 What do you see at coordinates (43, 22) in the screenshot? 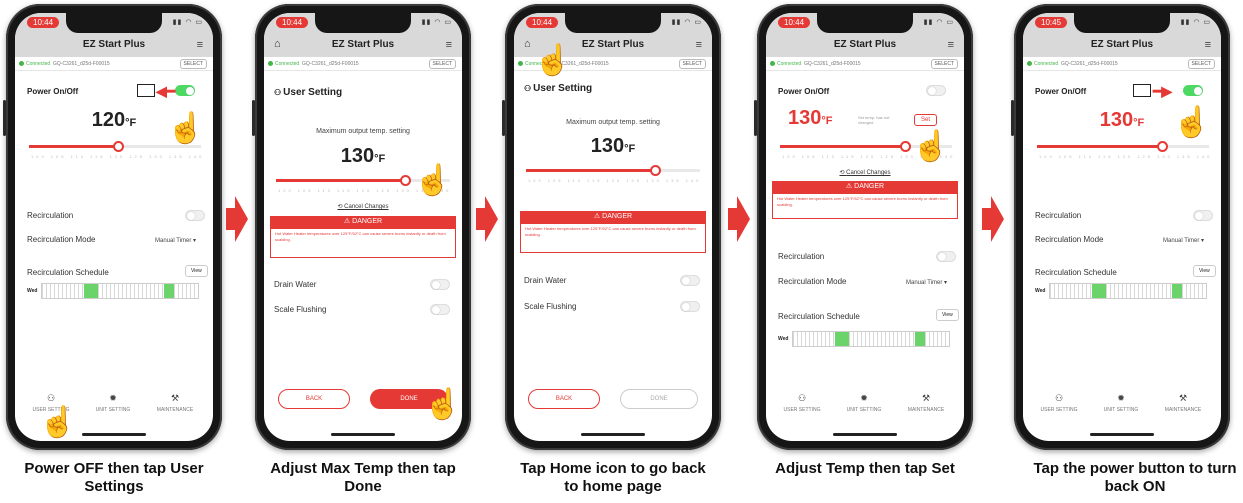
I see `status-time: 10:44` at bounding box center [43, 22].